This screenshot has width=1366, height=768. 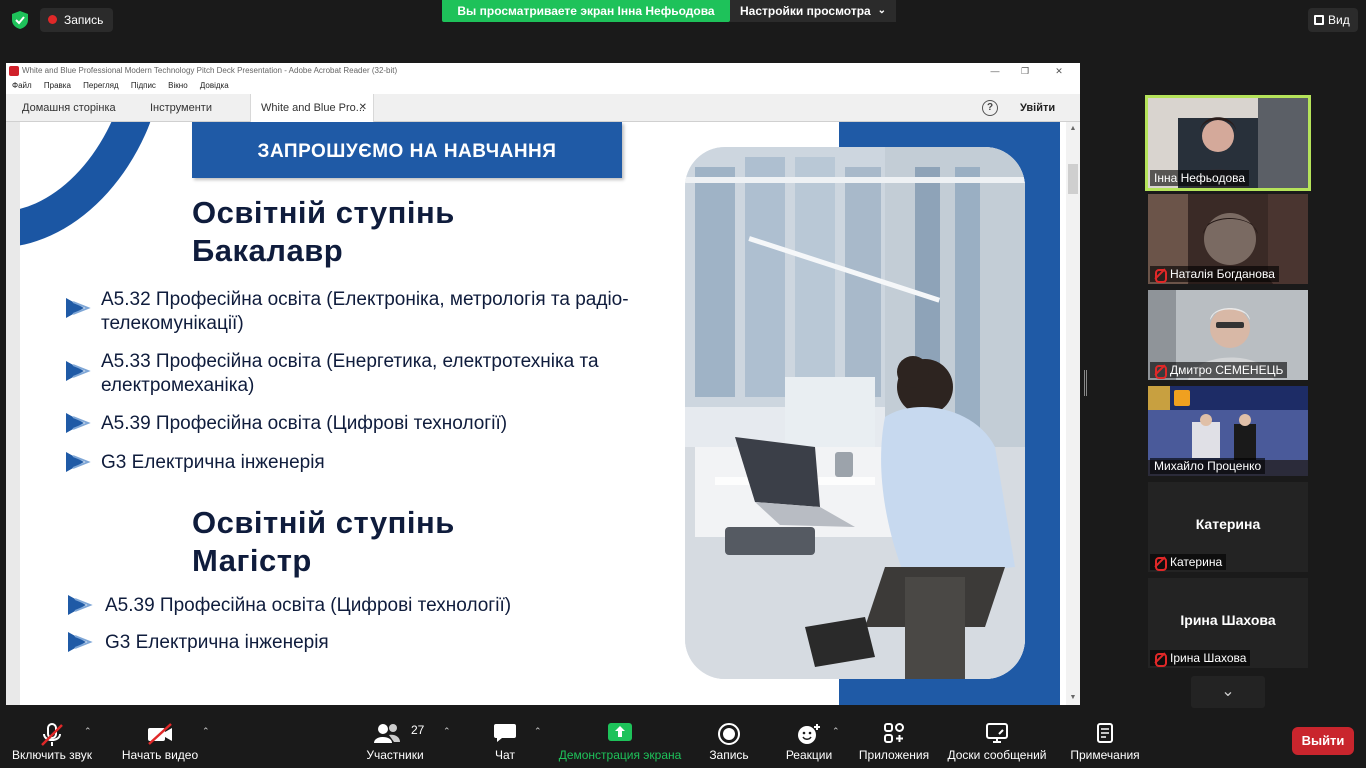 I want to click on slide-banner: ЗАПРОШУЄМО НА НАВЧАННЯ, so click(x=407, y=150).